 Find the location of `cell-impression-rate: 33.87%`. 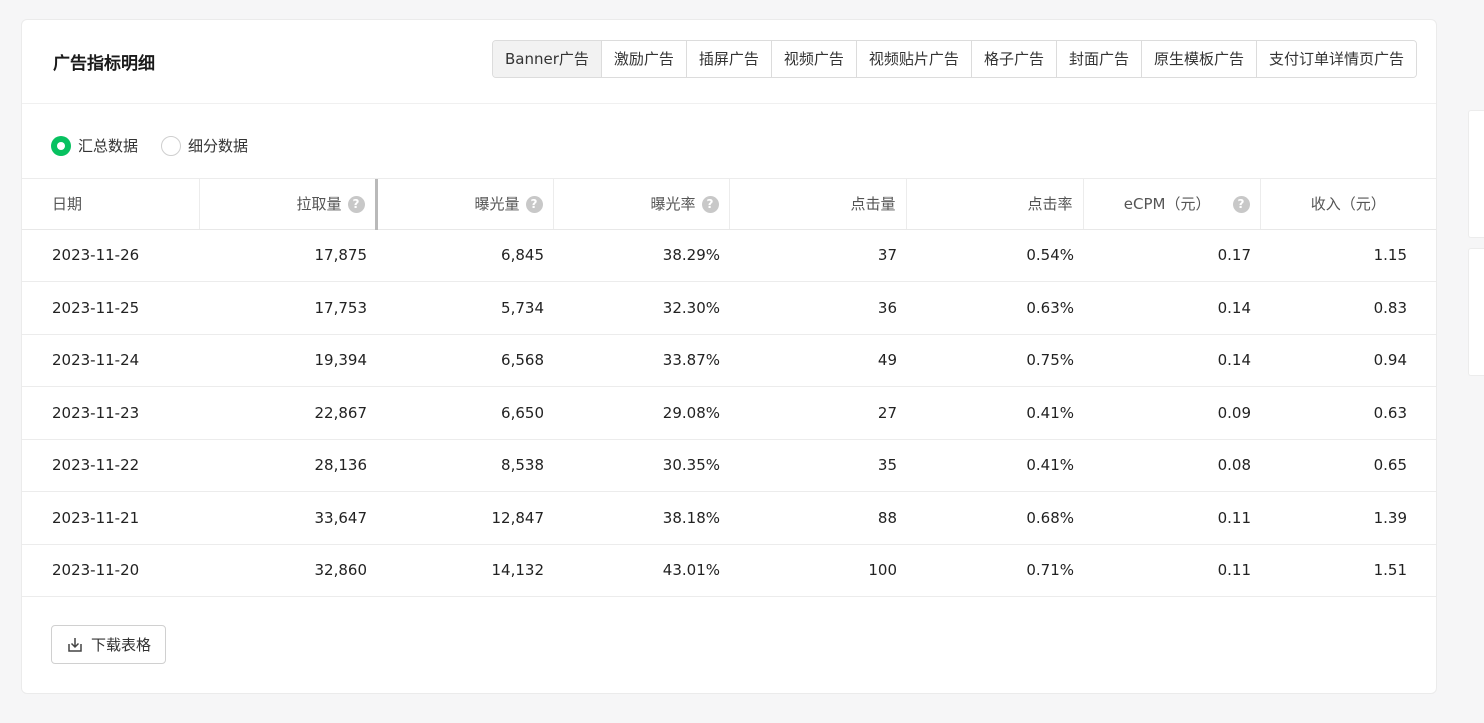

cell-impression-rate: 33.87% is located at coordinates (641, 360).